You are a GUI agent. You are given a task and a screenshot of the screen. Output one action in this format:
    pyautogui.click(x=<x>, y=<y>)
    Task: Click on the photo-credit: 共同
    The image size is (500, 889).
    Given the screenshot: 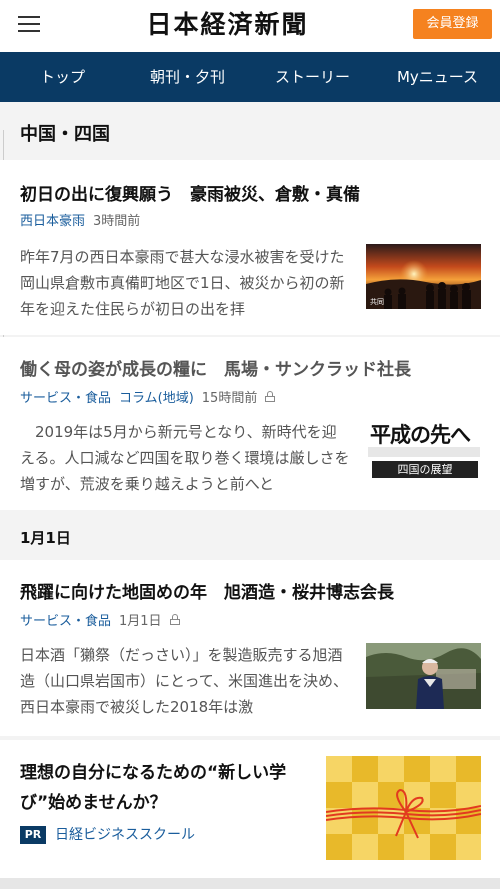 What is the action you would take?
    pyautogui.click(x=377, y=302)
    